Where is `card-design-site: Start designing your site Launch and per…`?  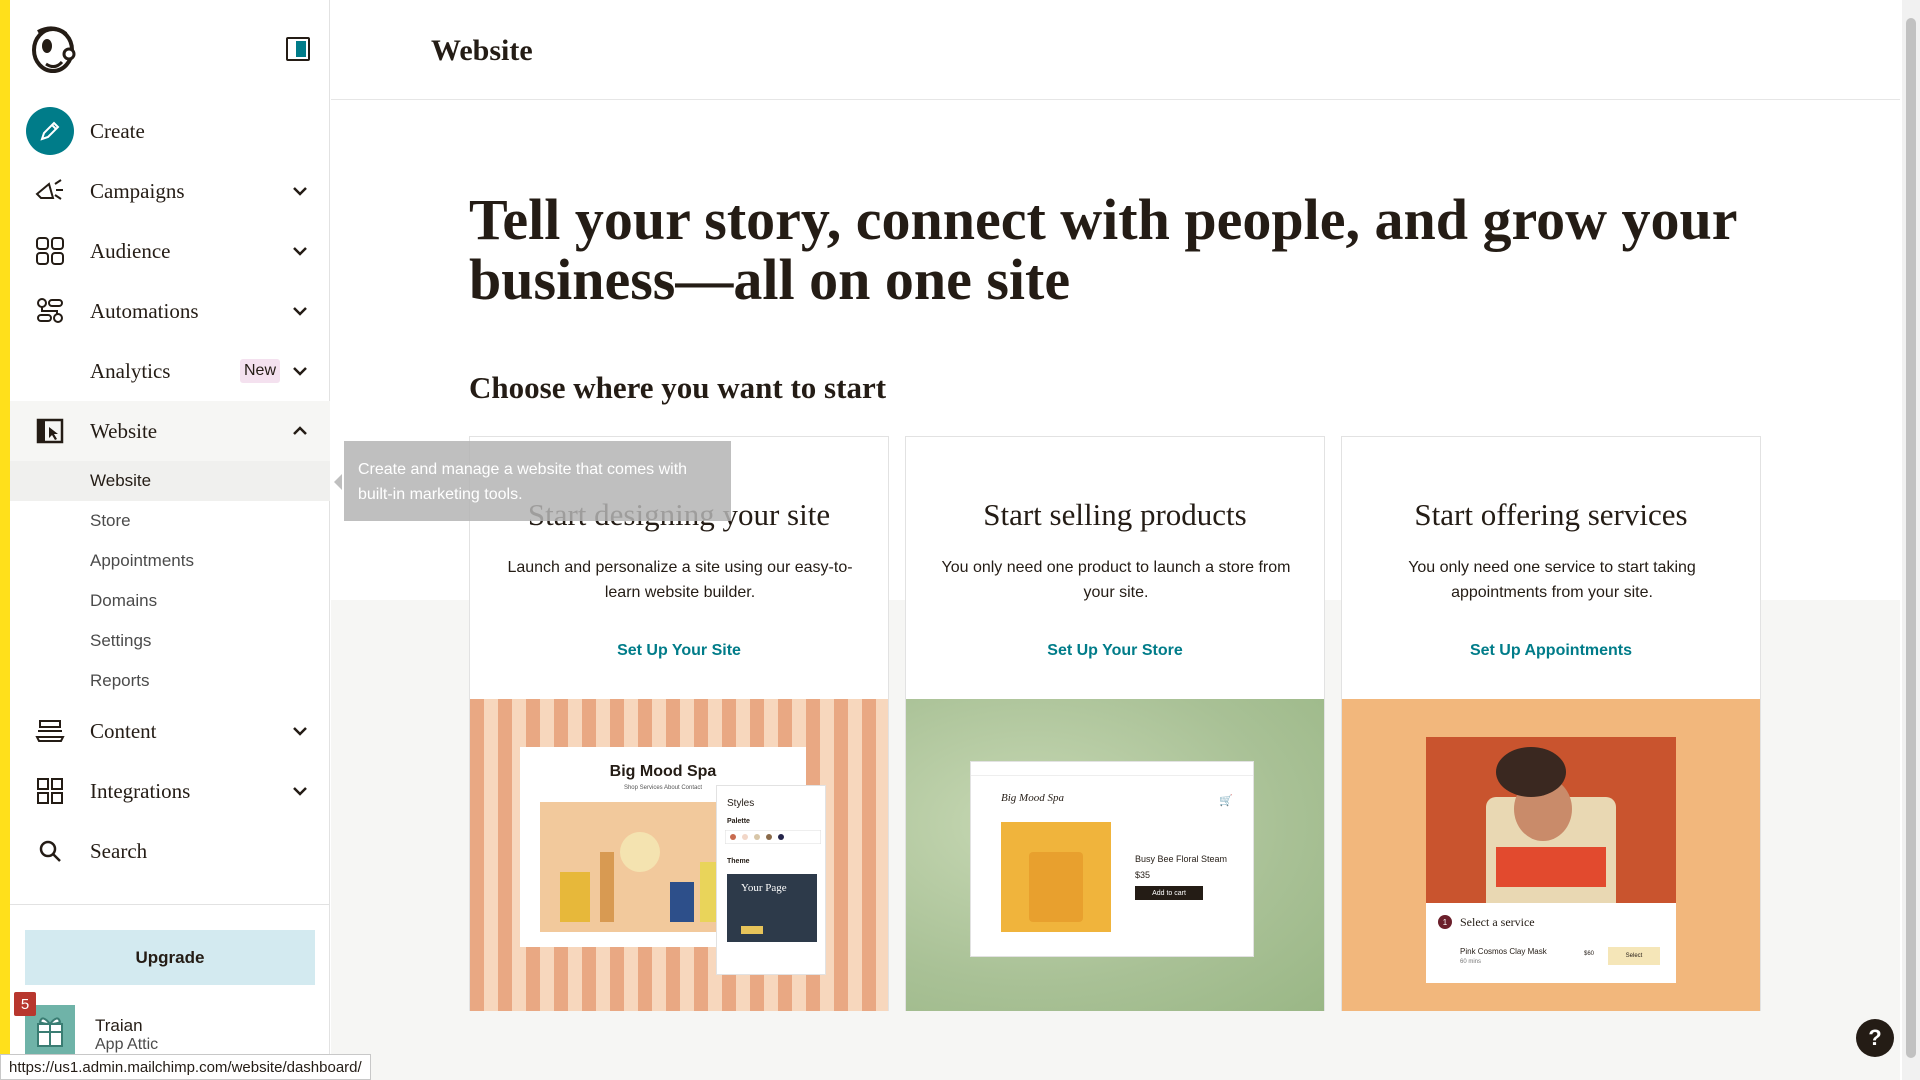 card-design-site: Start designing your site Launch and per… is located at coordinates (679, 723).